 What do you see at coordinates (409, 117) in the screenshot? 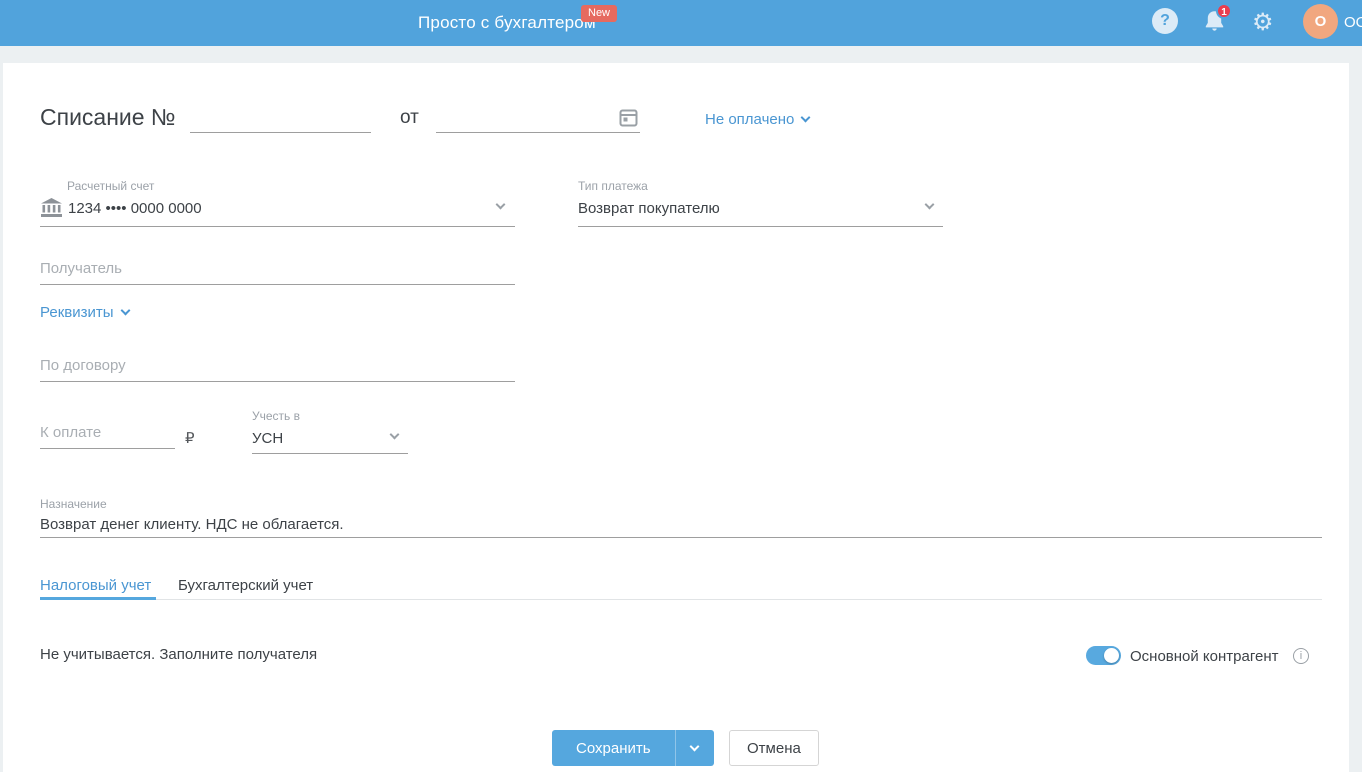
I see `date-prefix-label: от` at bounding box center [409, 117].